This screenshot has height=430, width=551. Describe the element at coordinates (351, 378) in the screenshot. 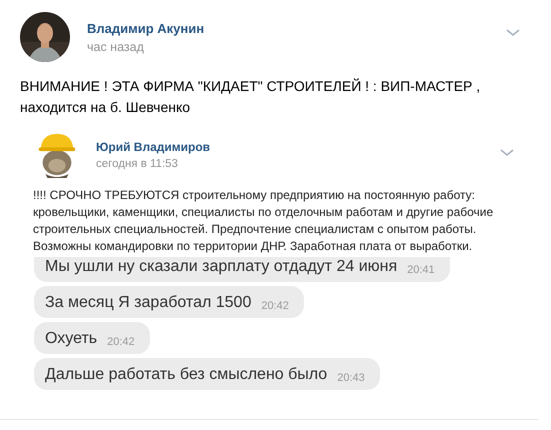

I see `message-time: 20:43` at that location.